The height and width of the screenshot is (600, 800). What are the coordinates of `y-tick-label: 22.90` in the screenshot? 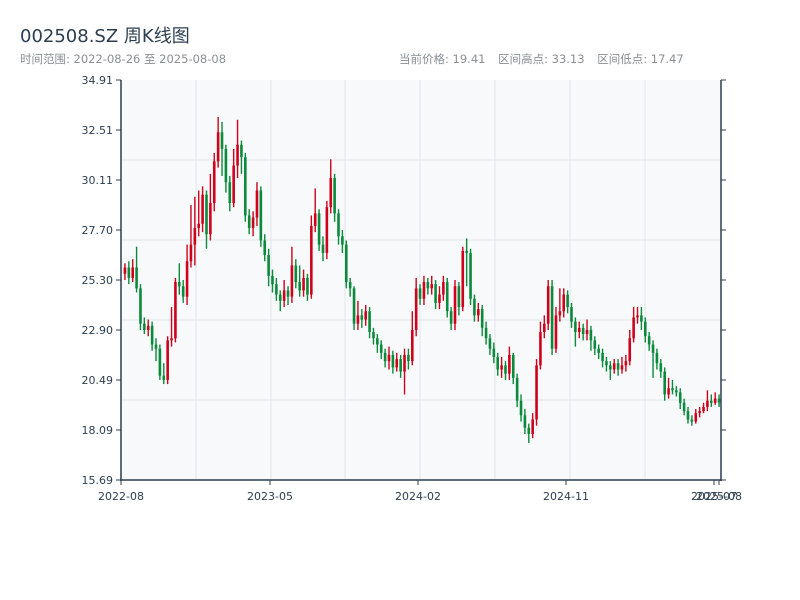 It's located at (98, 330).